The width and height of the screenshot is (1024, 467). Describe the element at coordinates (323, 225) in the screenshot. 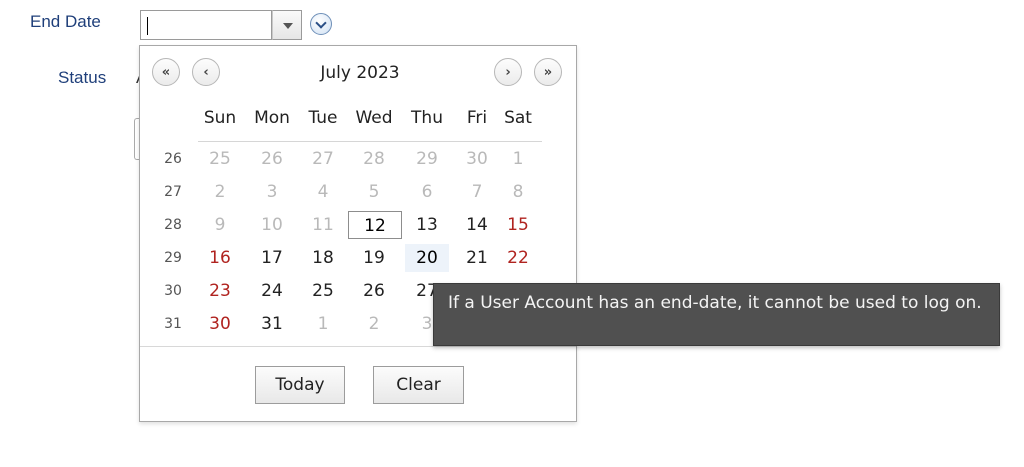

I see `day-cell: 11` at that location.